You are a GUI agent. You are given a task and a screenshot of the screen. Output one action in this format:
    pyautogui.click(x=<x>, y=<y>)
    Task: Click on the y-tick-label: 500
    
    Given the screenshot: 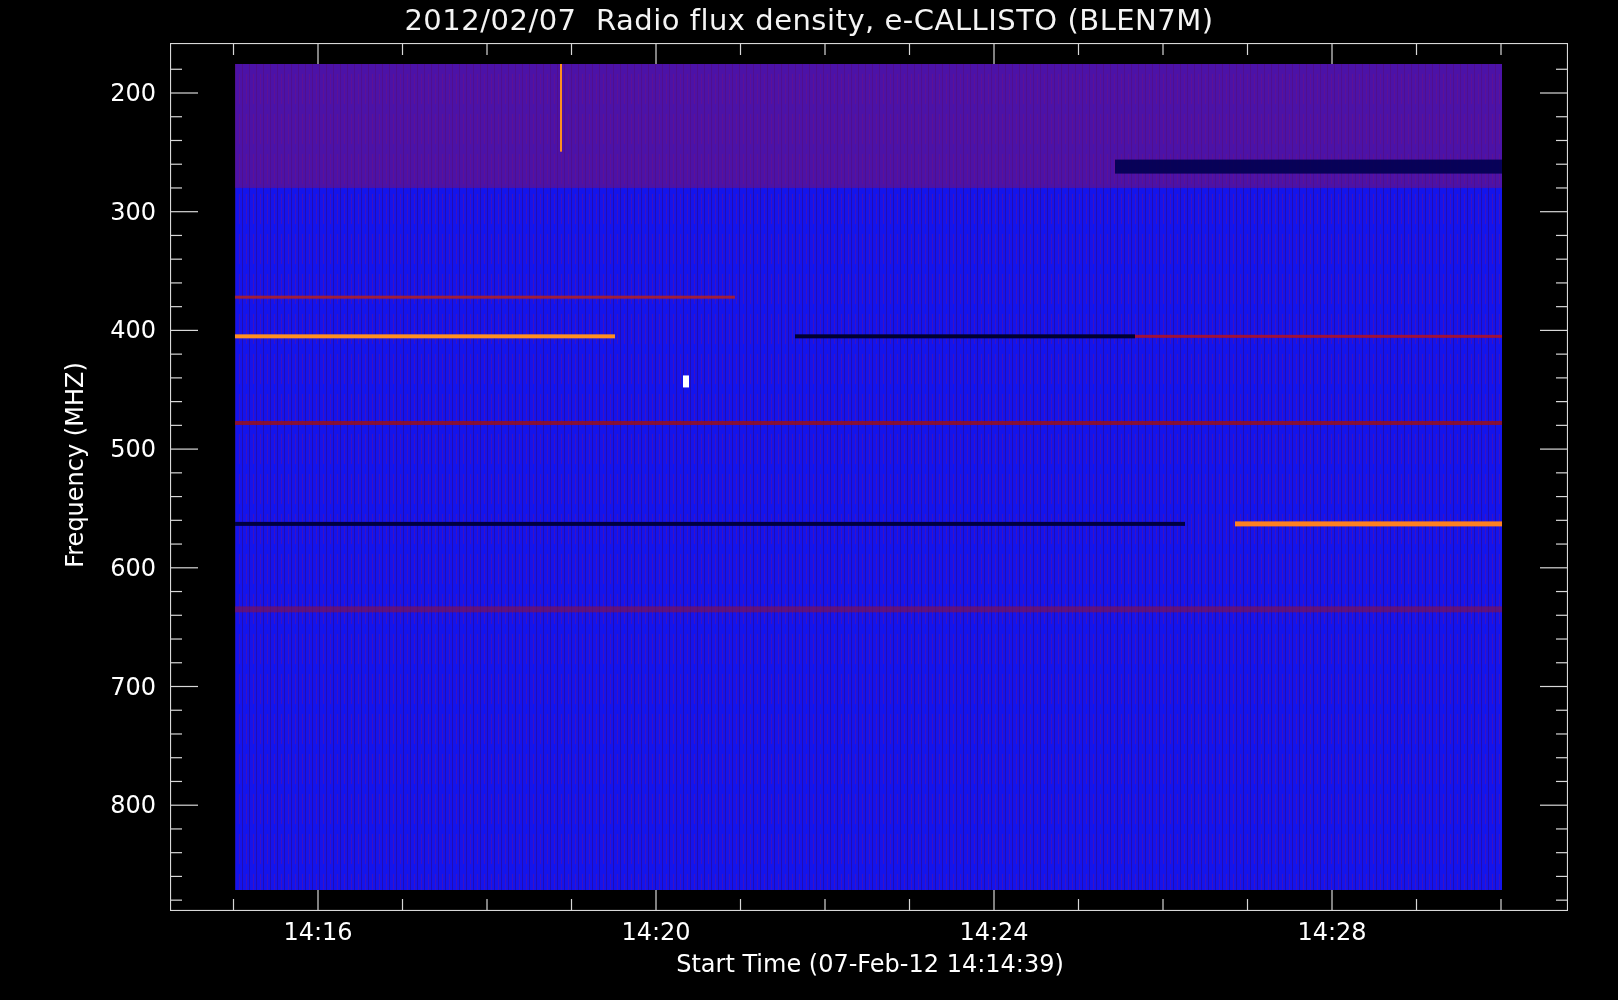 What is the action you would take?
    pyautogui.click(x=133, y=449)
    